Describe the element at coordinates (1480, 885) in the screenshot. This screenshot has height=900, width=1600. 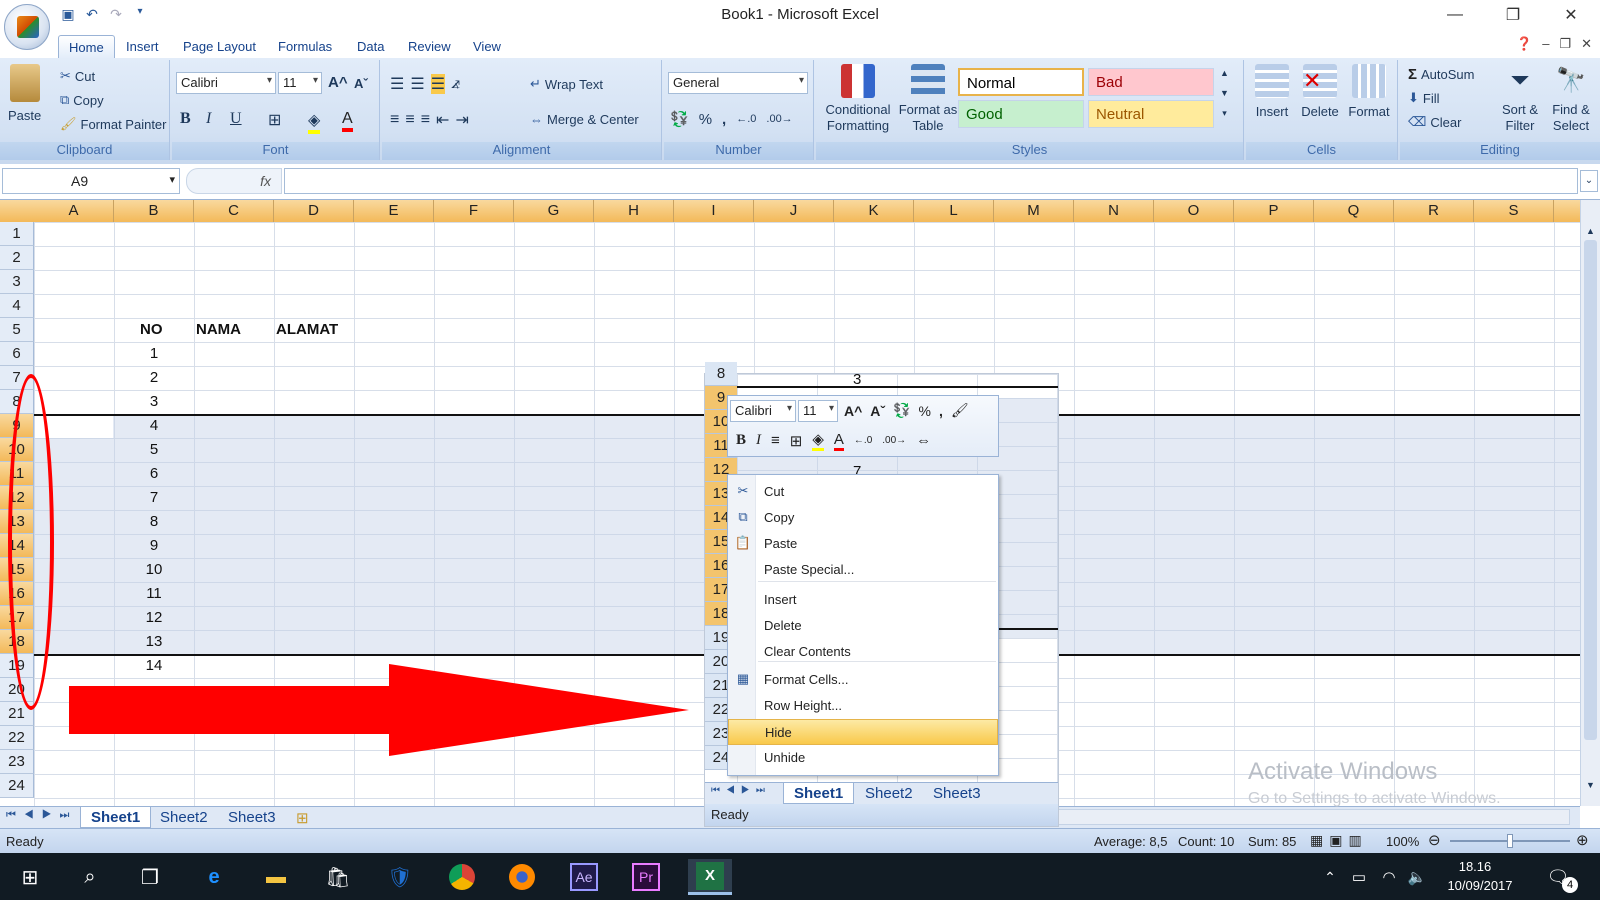
I see `clock-date: 10/09/2017` at that location.